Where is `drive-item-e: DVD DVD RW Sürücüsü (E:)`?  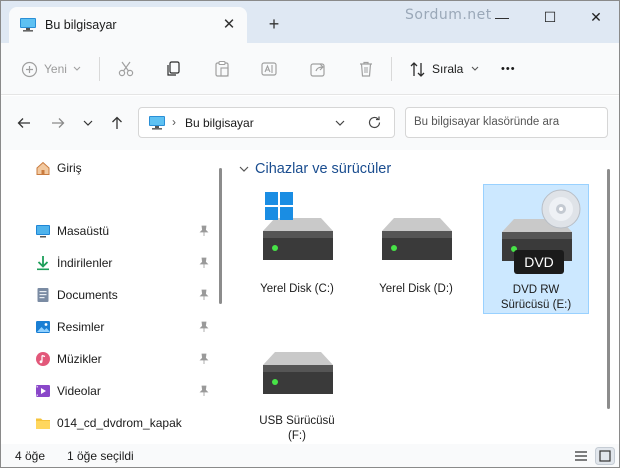
drive-item-e: DVD DVD RW Sürücüsü (E:) is located at coordinates (536, 249).